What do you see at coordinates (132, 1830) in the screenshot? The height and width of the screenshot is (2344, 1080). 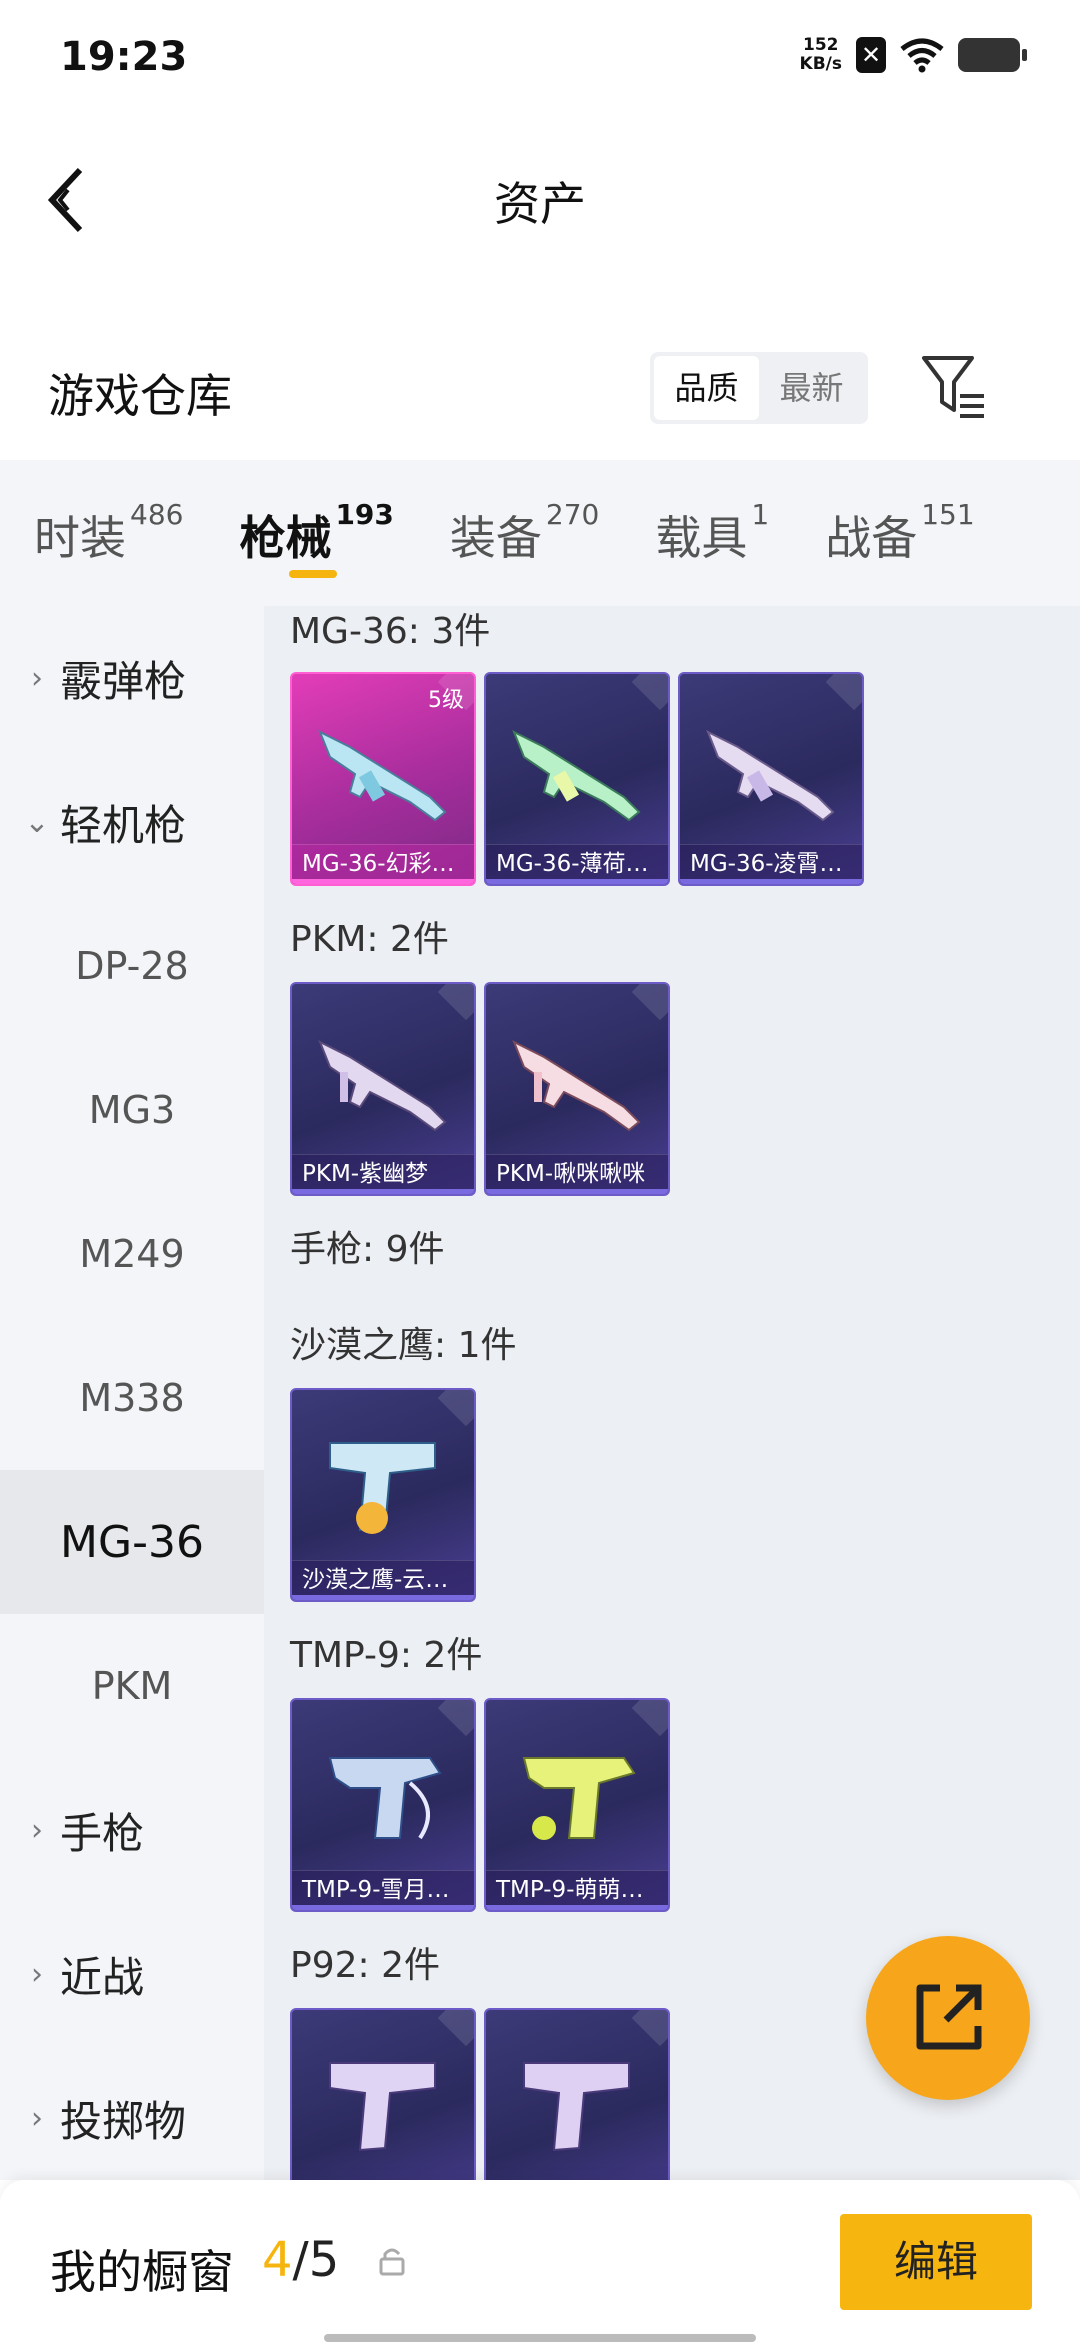 I see `sidebar-item-pistol: › 手枪` at bounding box center [132, 1830].